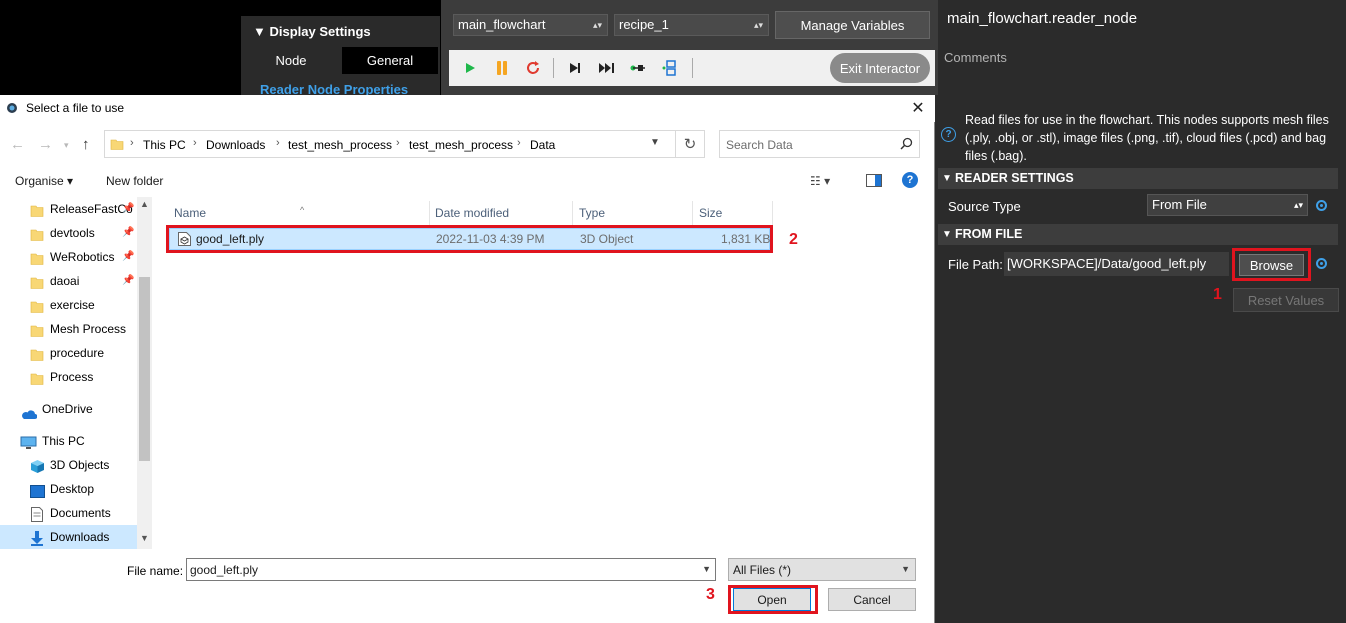 This screenshot has width=1346, height=623. What do you see at coordinates (530, 25) in the screenshot?
I see `flowchart-select: main_flowchart ▴▾` at bounding box center [530, 25].